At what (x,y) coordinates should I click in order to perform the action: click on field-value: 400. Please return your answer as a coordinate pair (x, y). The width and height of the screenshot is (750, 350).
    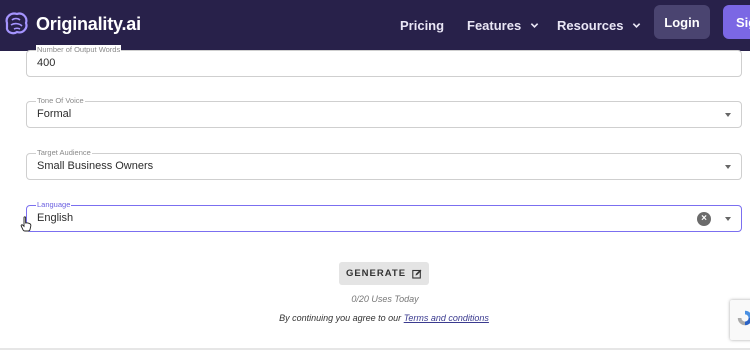
    Looking at the image, I should click on (46, 63).